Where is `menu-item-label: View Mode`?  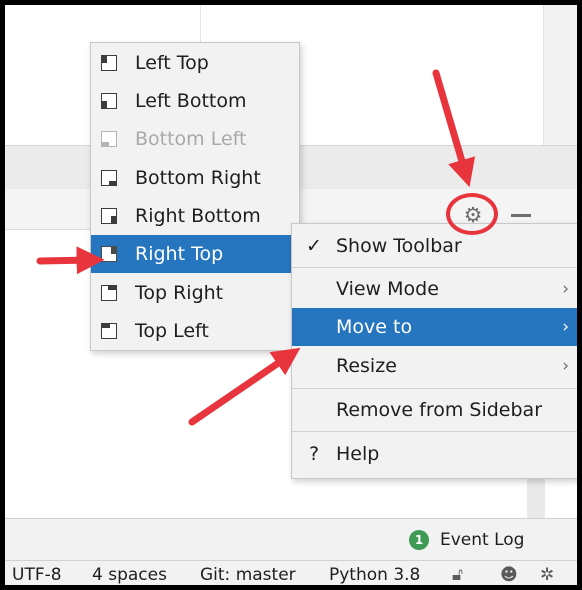
menu-item-label: View Mode is located at coordinates (387, 289).